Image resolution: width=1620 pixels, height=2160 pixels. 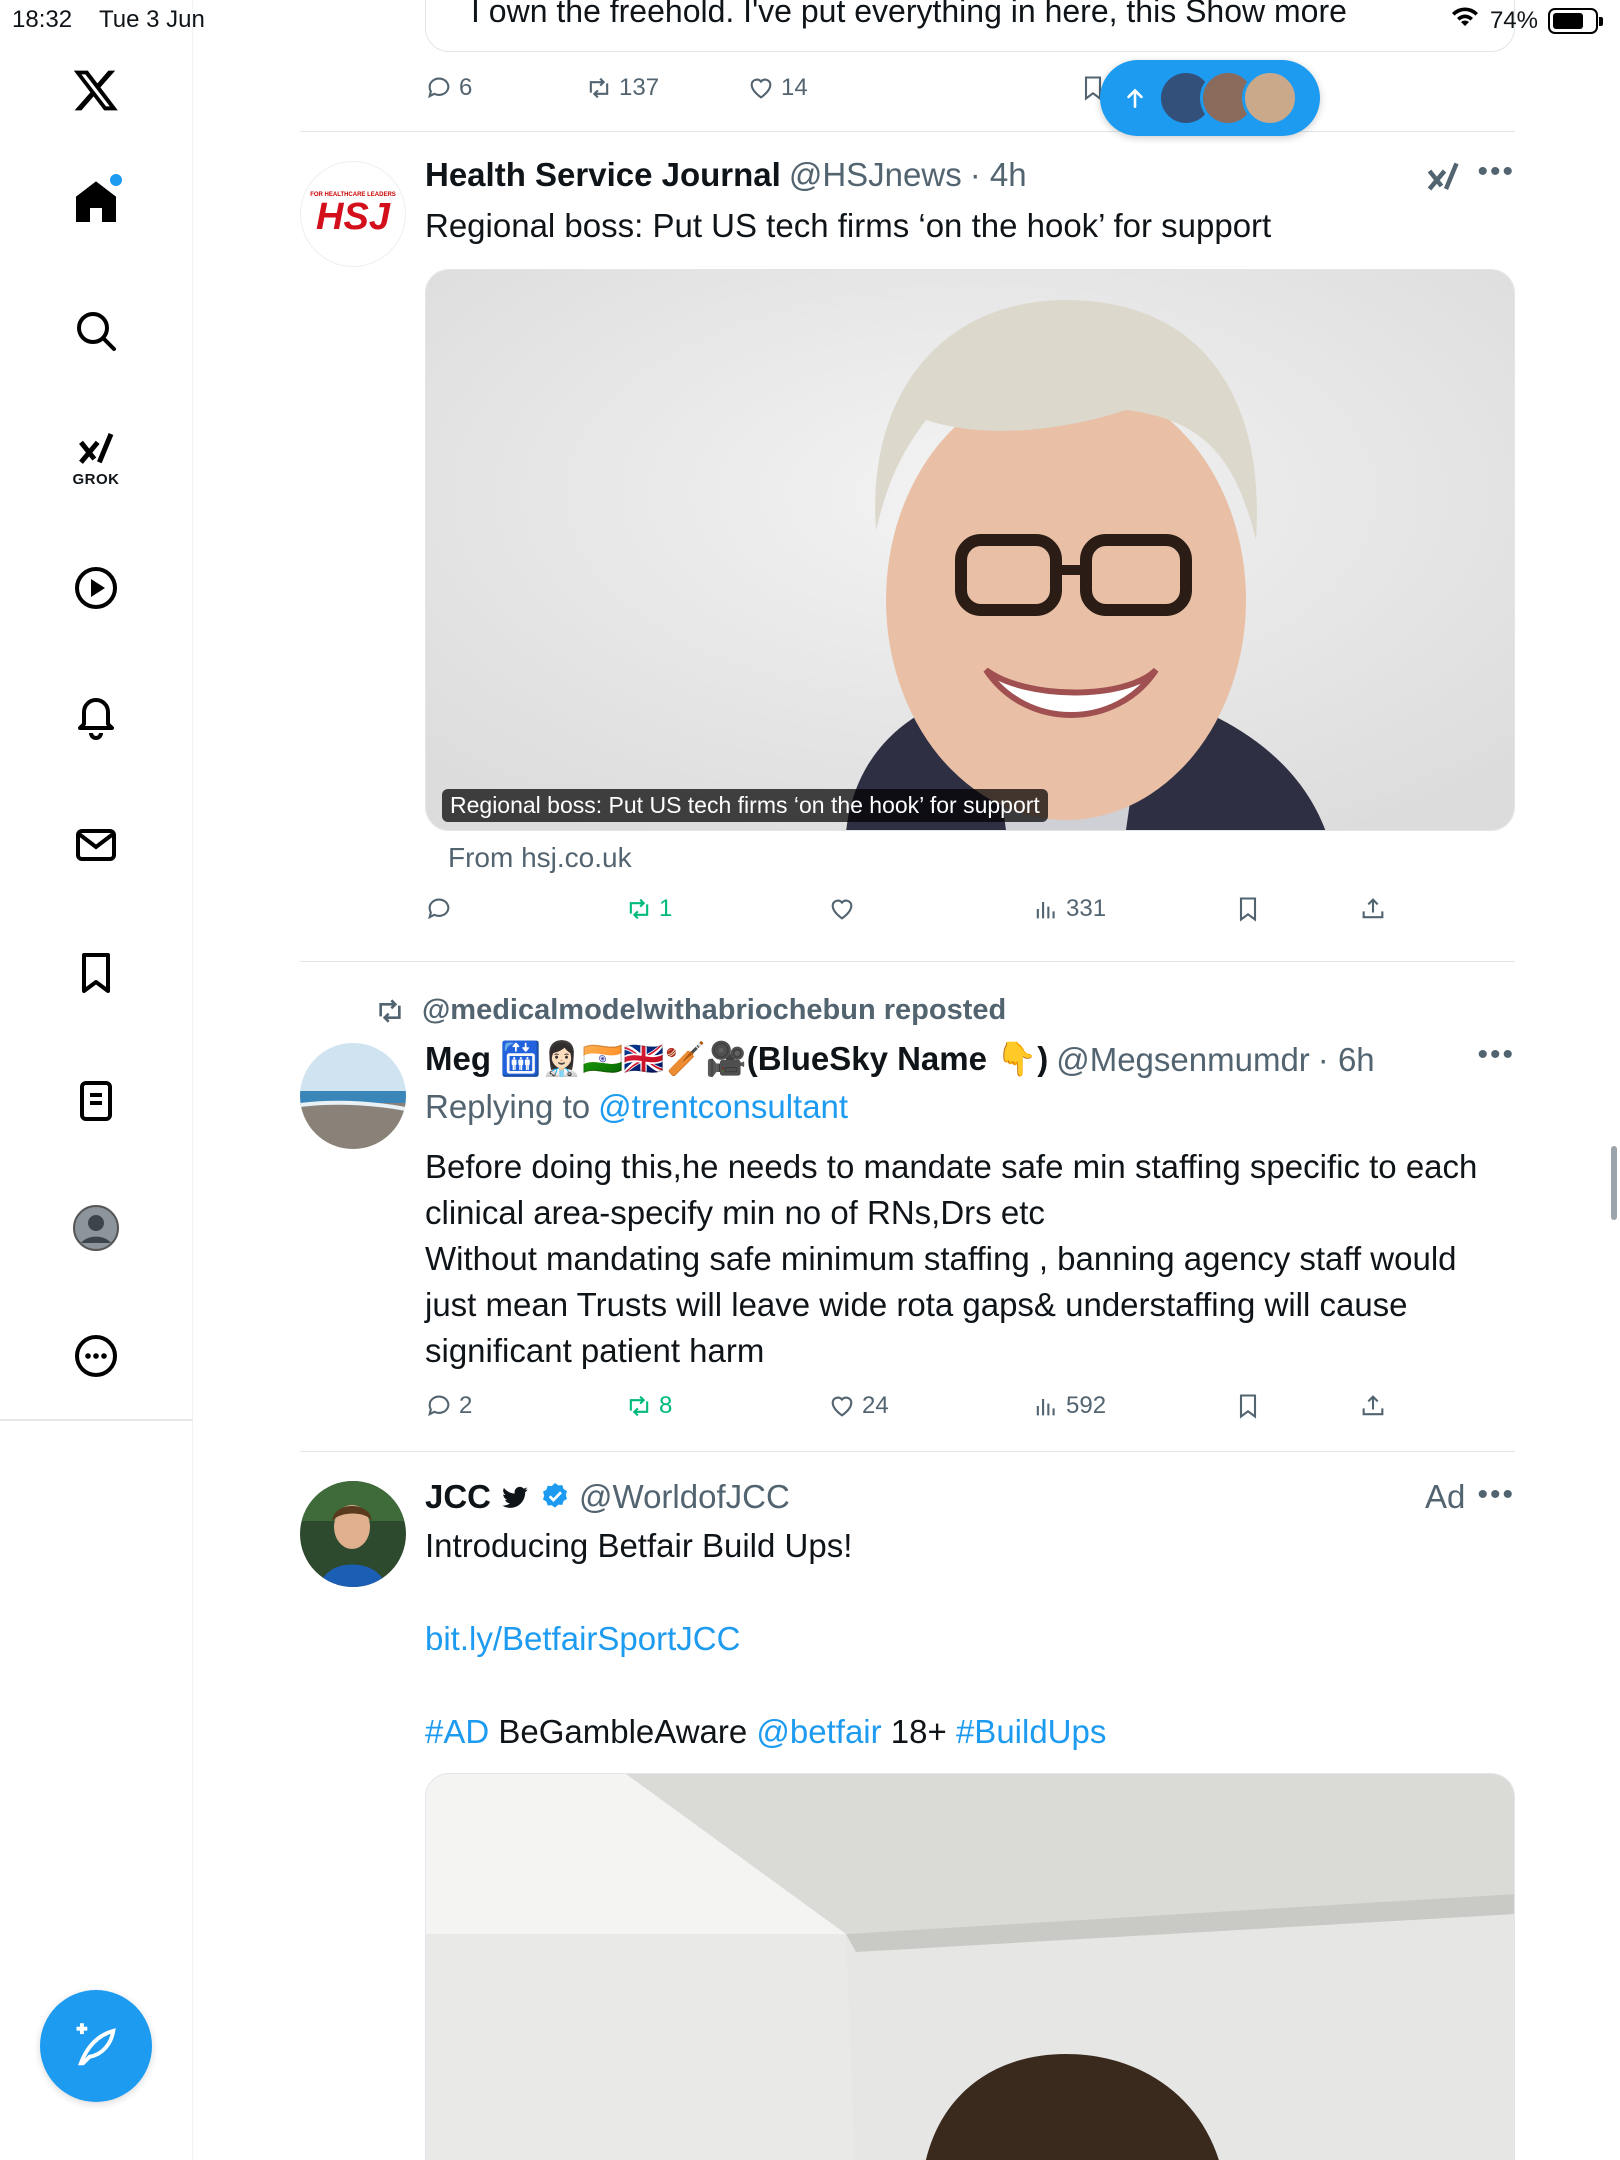 What do you see at coordinates (353, 1096) in the screenshot?
I see `meg-avatar` at bounding box center [353, 1096].